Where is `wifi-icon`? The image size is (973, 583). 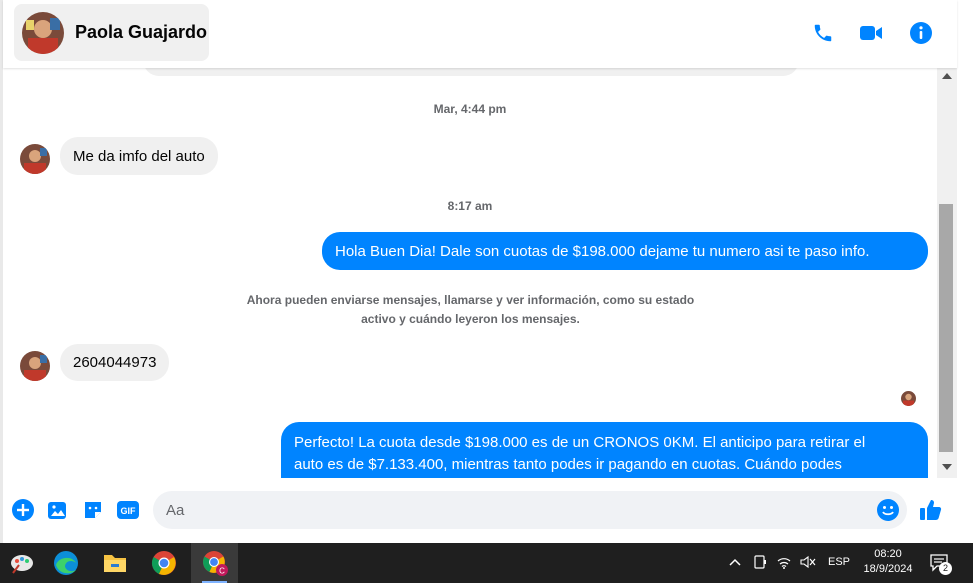 wifi-icon is located at coordinates (784, 564).